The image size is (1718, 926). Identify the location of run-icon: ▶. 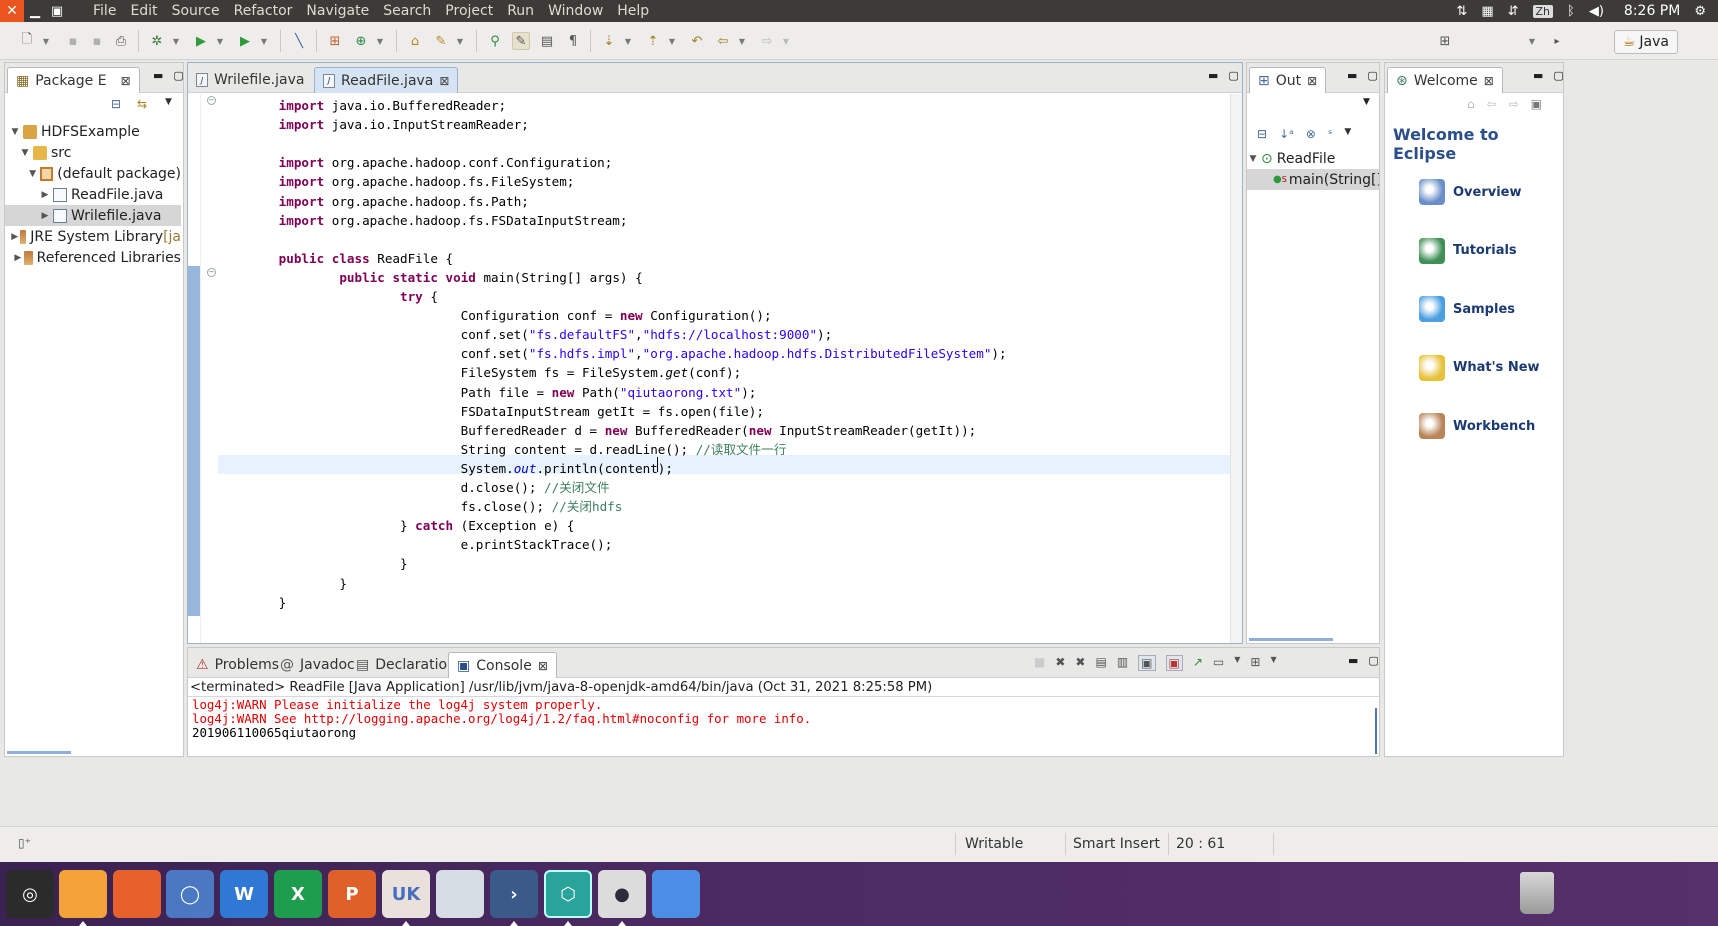
(201, 41).